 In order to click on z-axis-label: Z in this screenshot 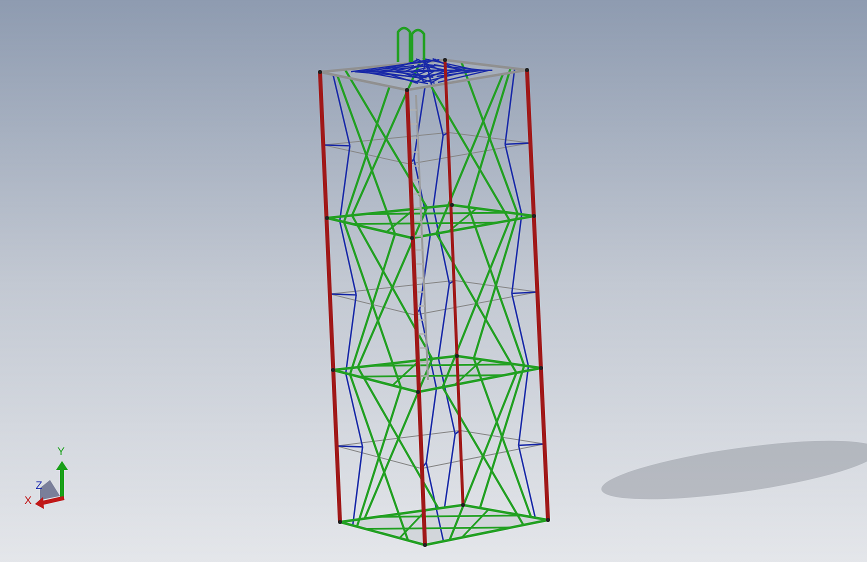, I will do `click(39, 486)`.